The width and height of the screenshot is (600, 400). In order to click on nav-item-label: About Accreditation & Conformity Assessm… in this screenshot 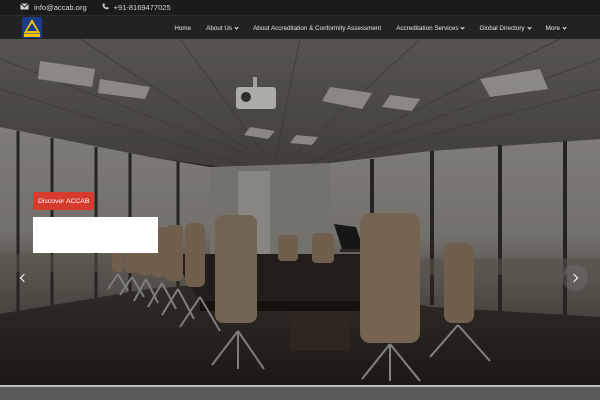, I will do `click(317, 28)`.